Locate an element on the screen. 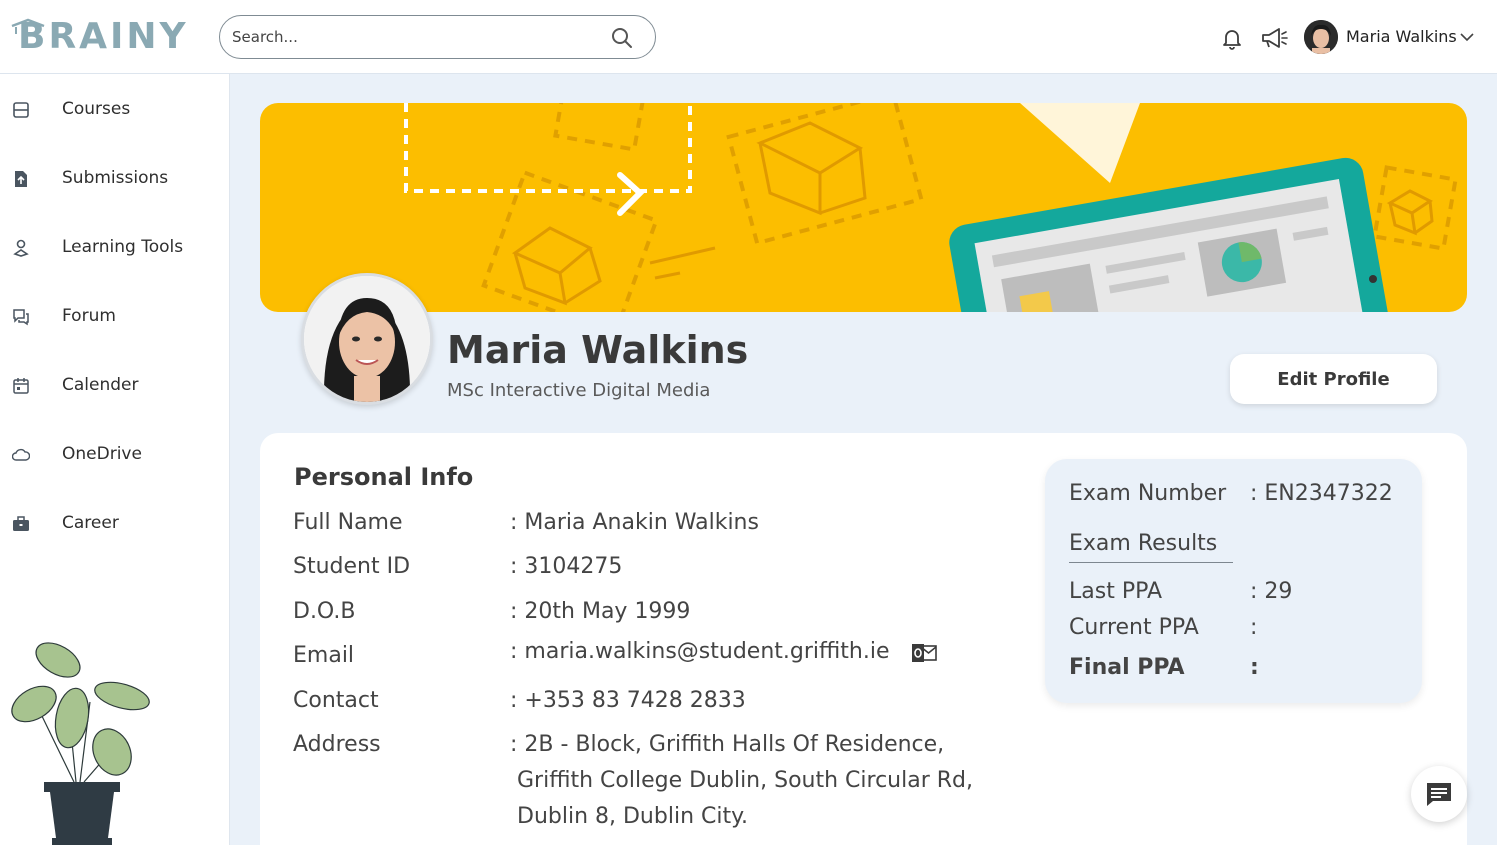 The width and height of the screenshot is (1497, 845). cloud-icon is located at coordinates (21, 454).